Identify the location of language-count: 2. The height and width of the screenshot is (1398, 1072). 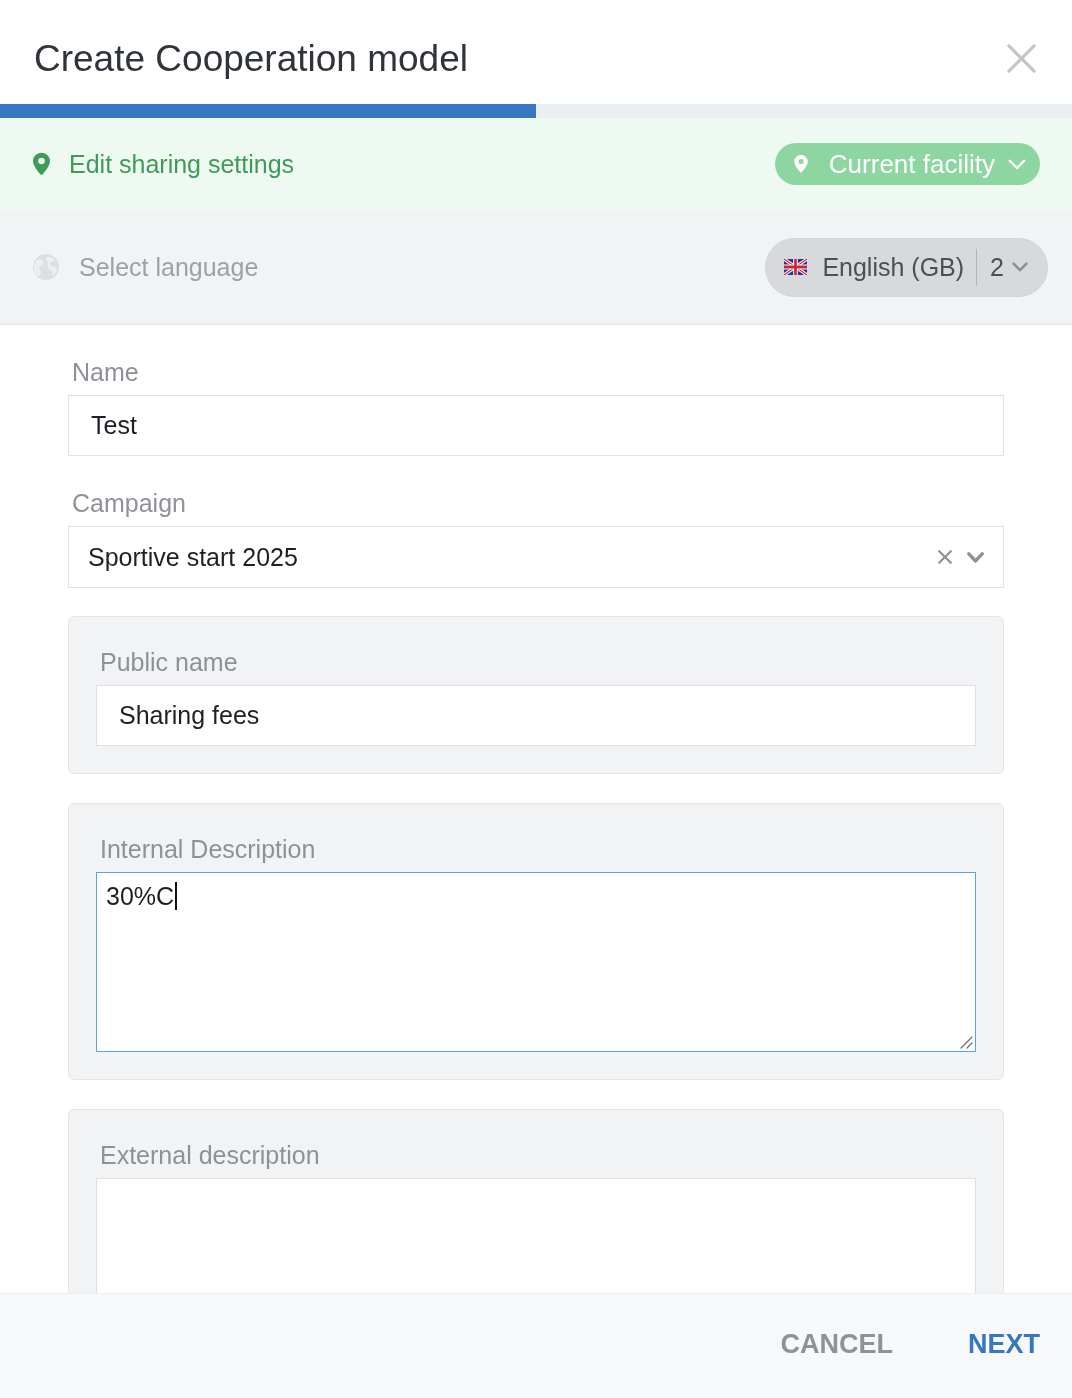
(997, 267).